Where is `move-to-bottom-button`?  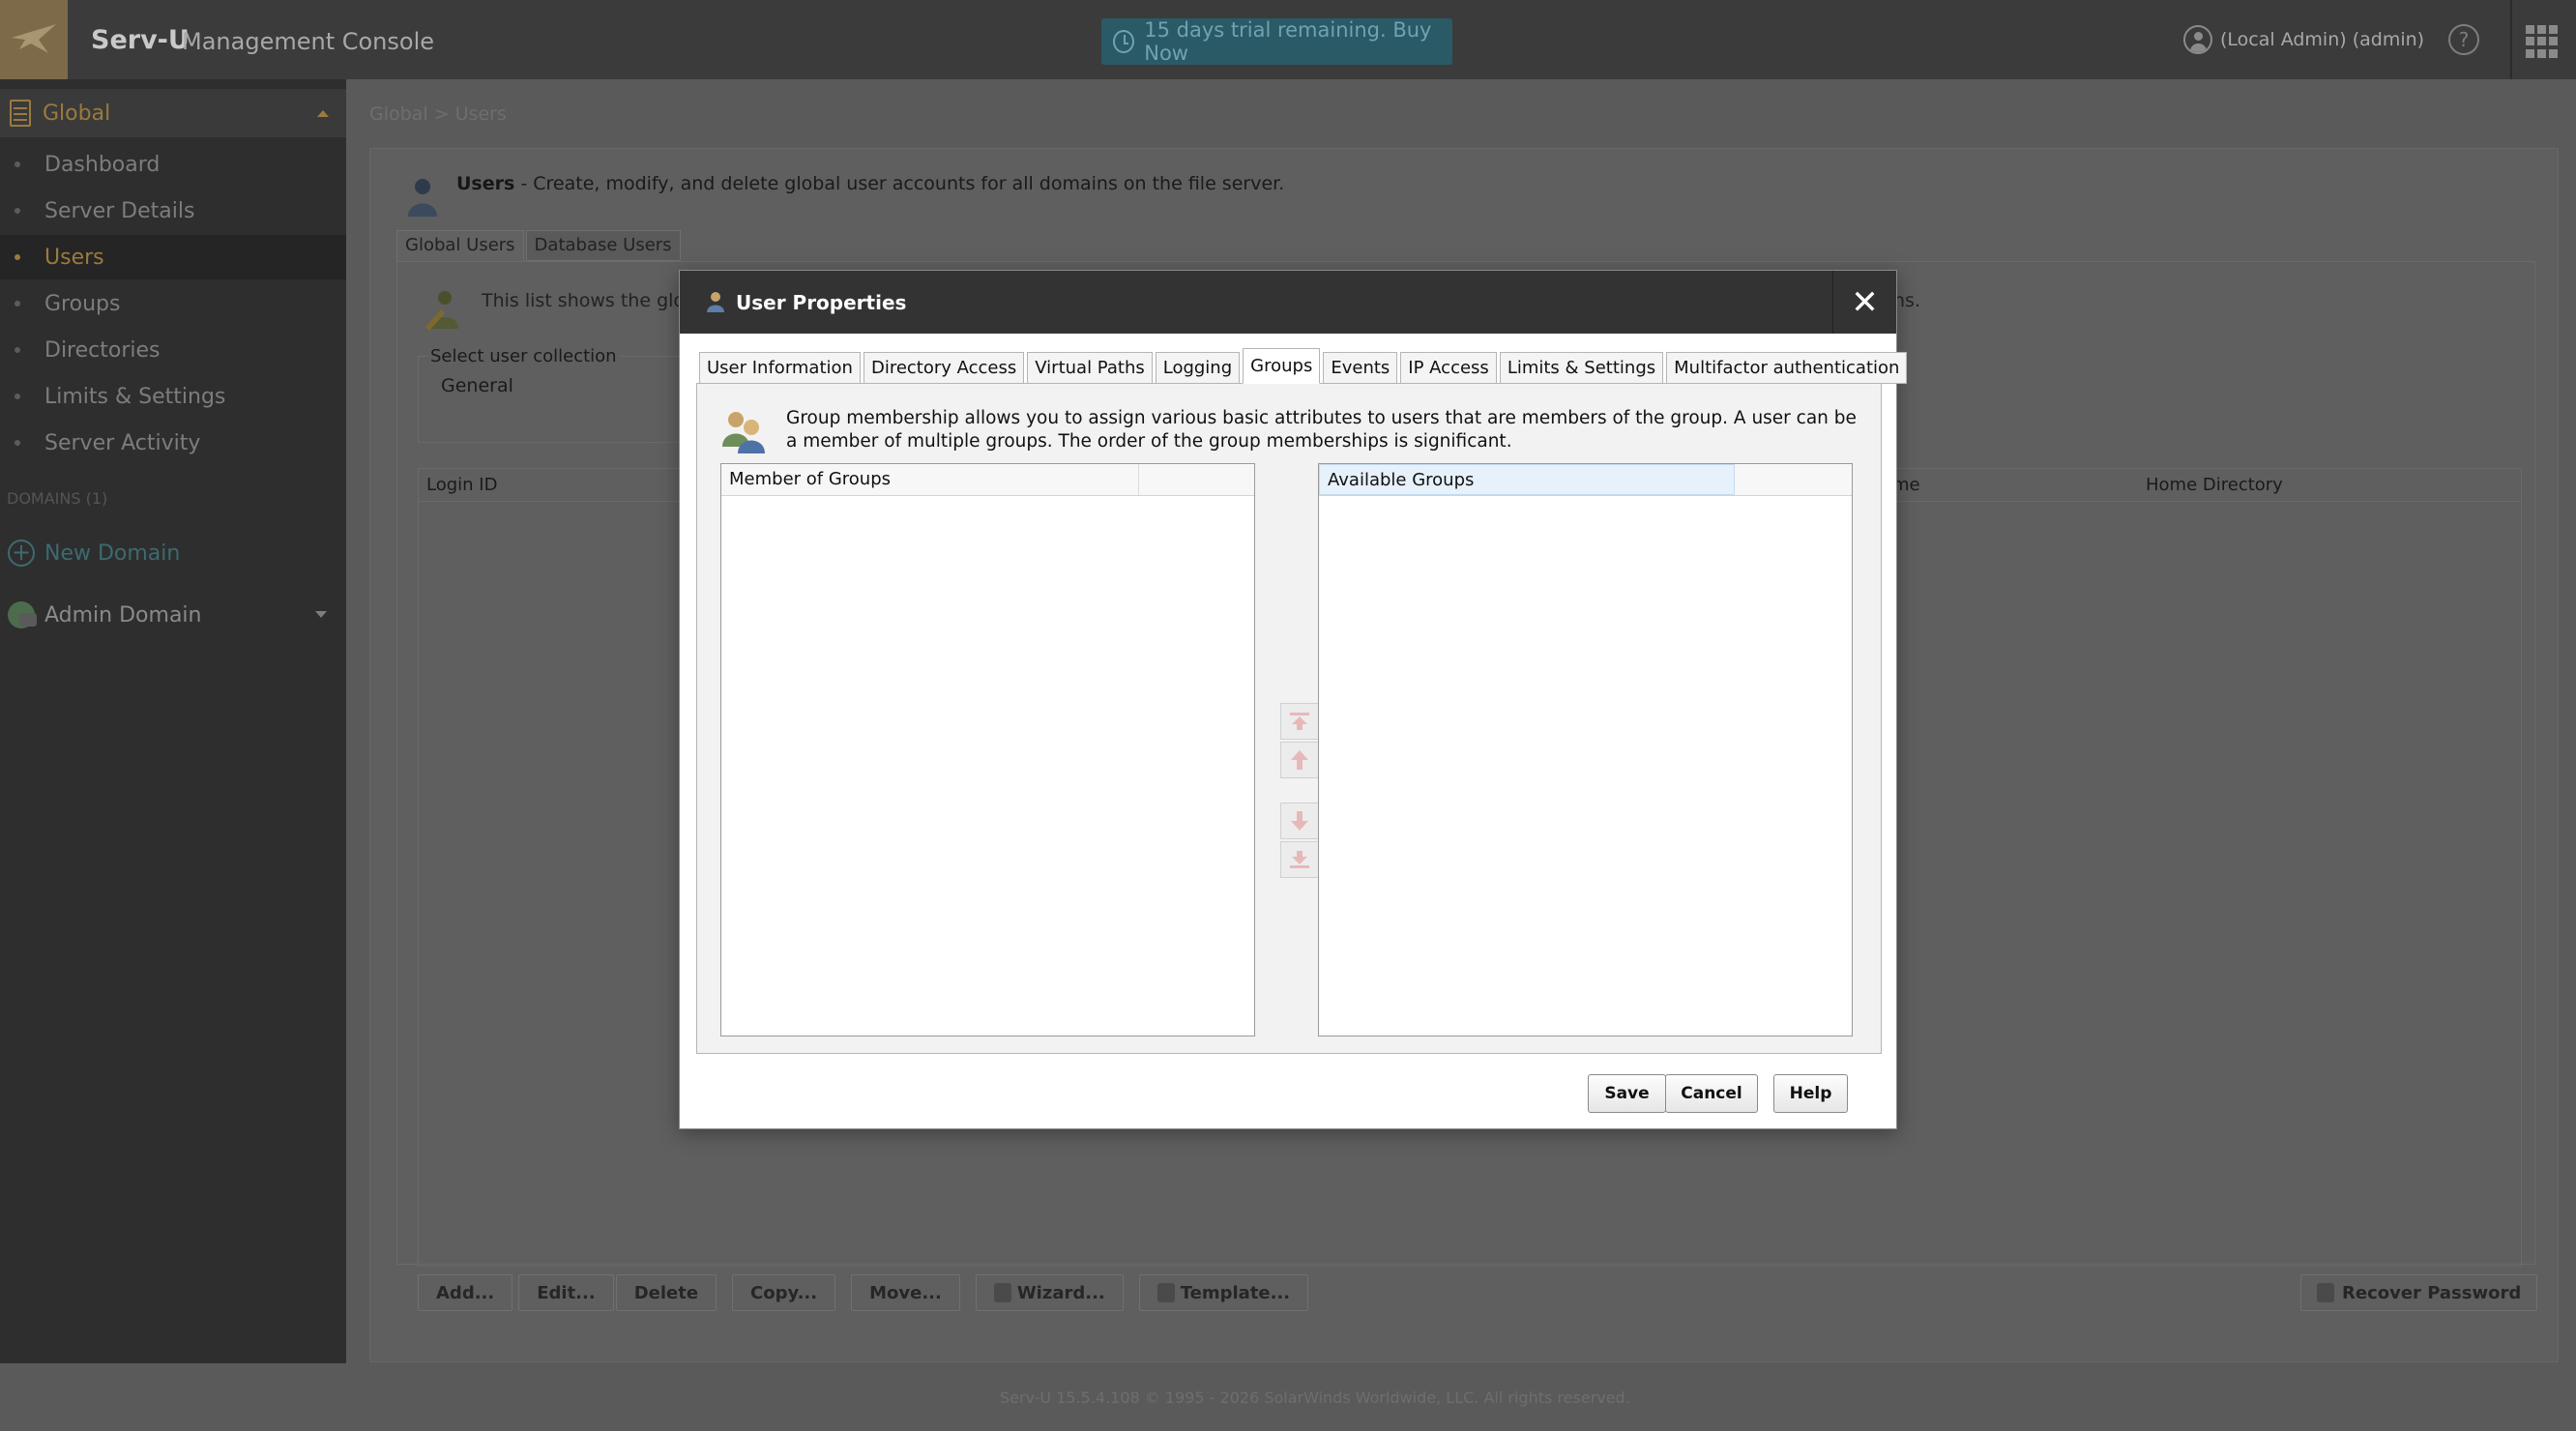
move-to-bottom-button is located at coordinates (1299, 859).